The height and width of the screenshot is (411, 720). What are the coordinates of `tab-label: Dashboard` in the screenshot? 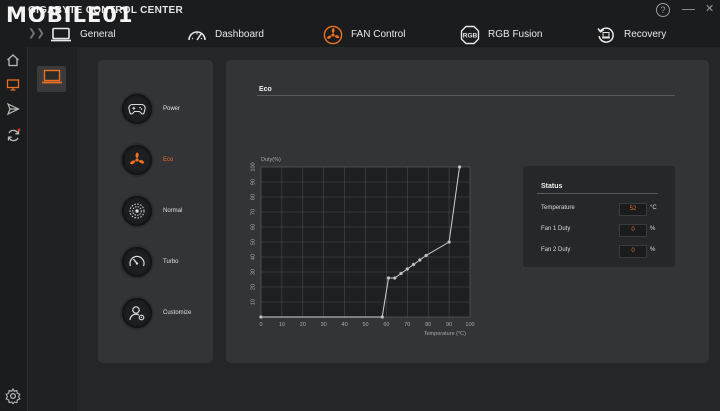 It's located at (239, 34).